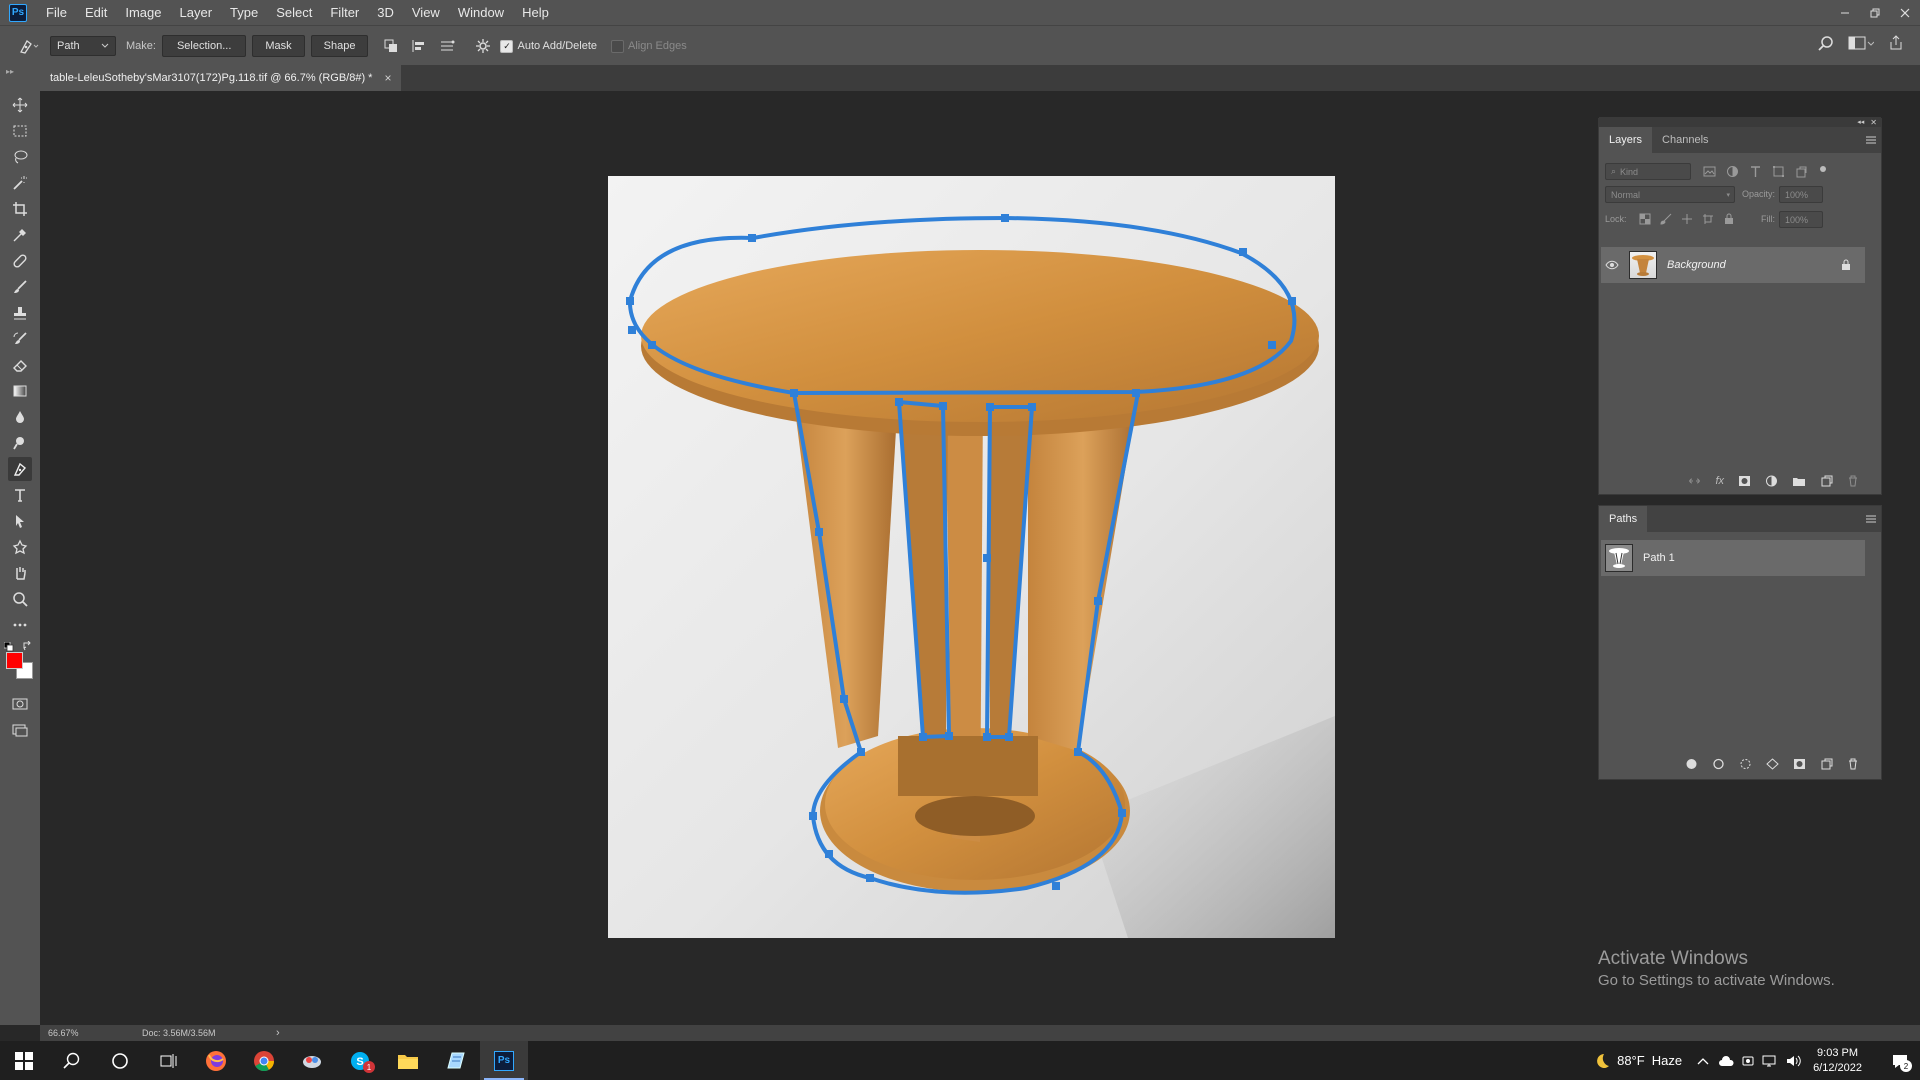  Describe the element at coordinates (1691, 764) in the screenshot. I see `fill-path-icon` at that location.